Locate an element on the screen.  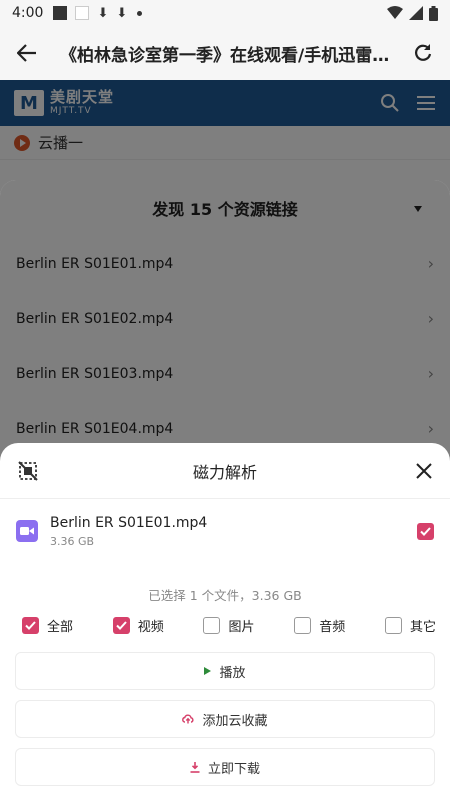
filter-other-label: 其它 is located at coordinates (422, 627).